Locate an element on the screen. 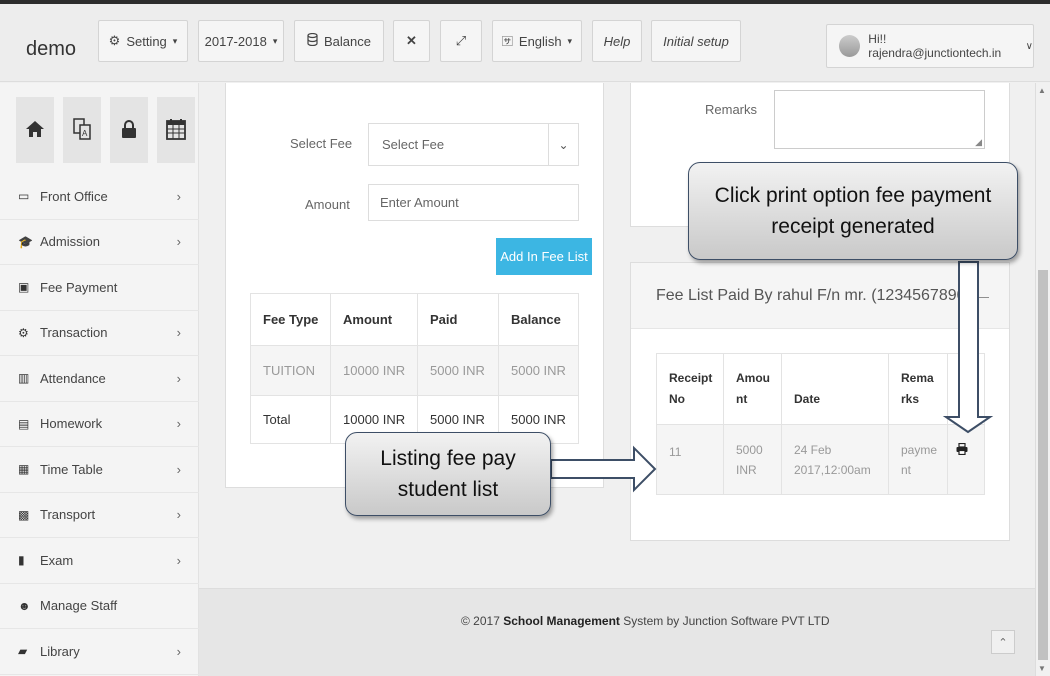 Image resolution: width=1050 pixels, height=676 pixels. language-label: English is located at coordinates (540, 41).